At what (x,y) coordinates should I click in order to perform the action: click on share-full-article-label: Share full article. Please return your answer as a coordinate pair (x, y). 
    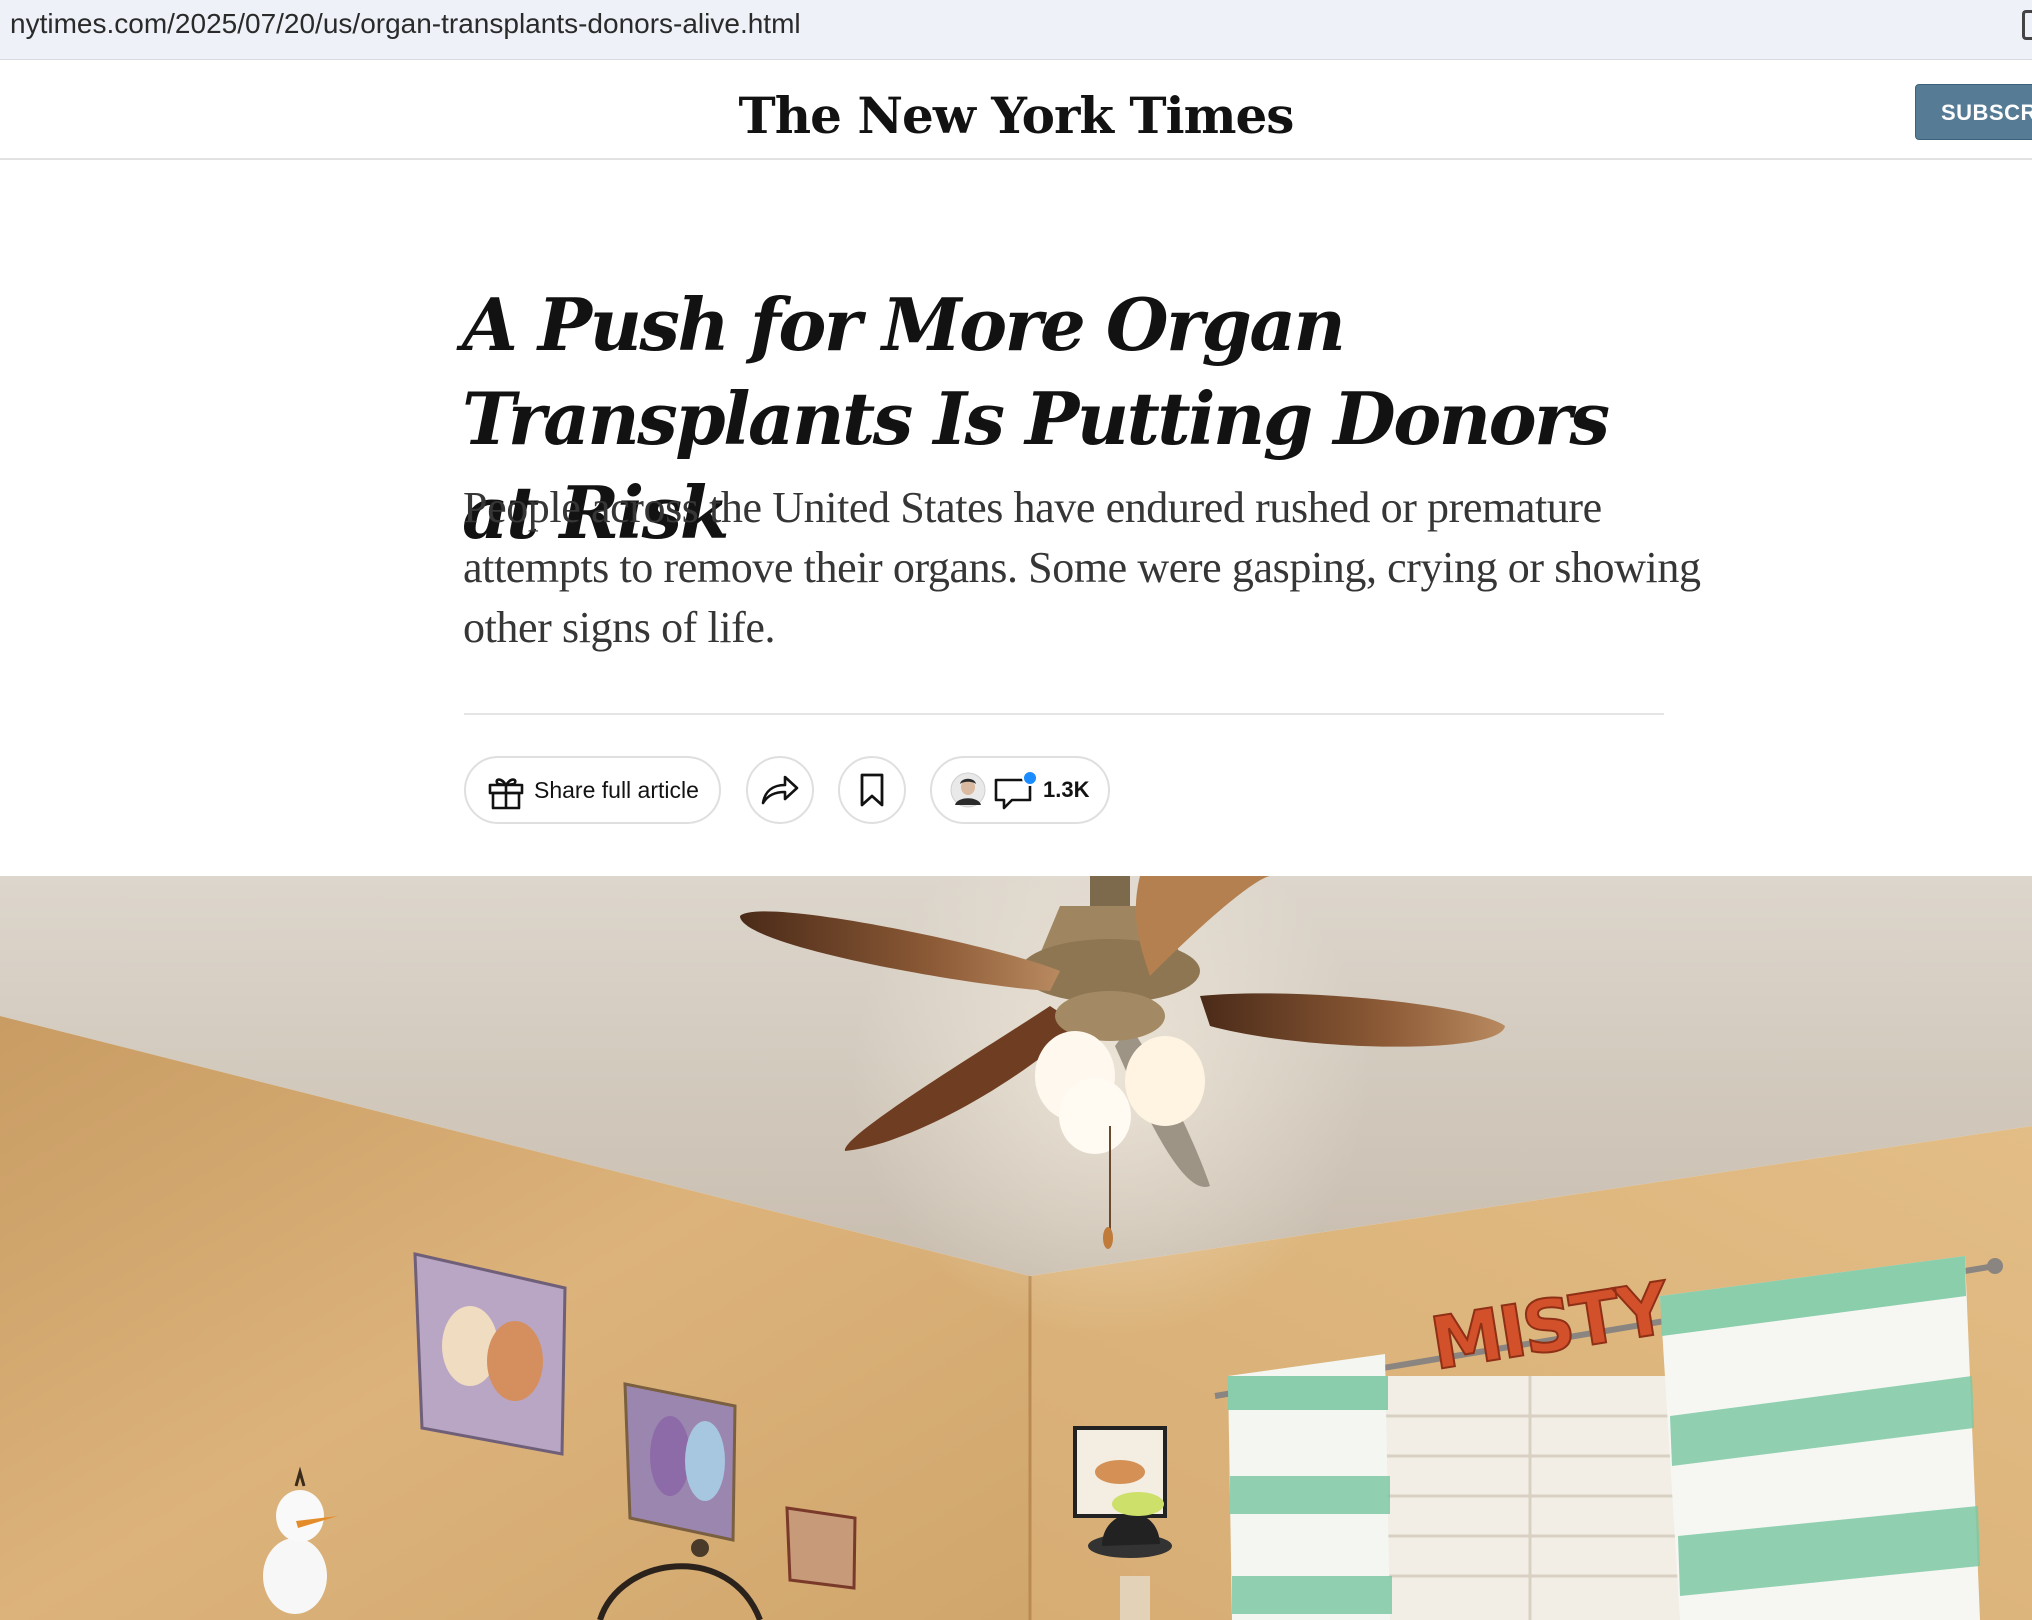
    Looking at the image, I should click on (616, 790).